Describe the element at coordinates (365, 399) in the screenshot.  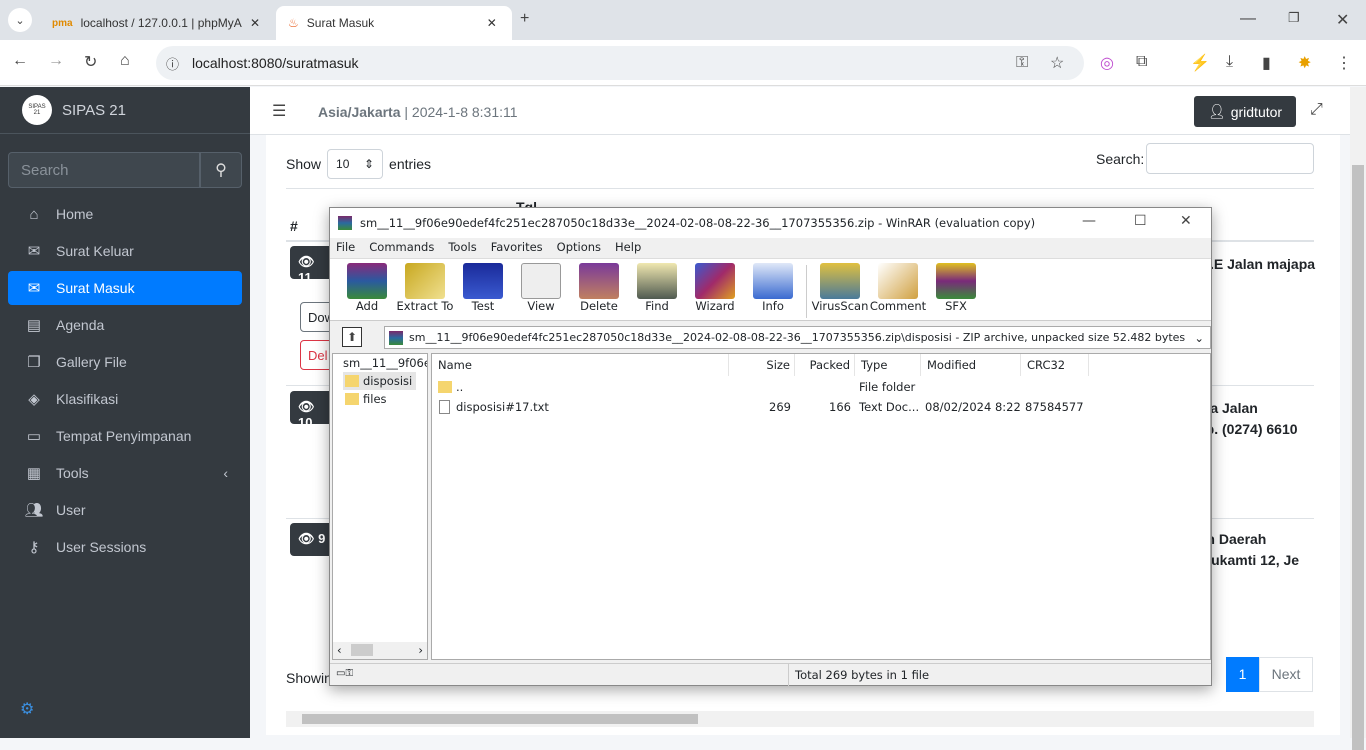
I see `tree-item-files: files` at that location.